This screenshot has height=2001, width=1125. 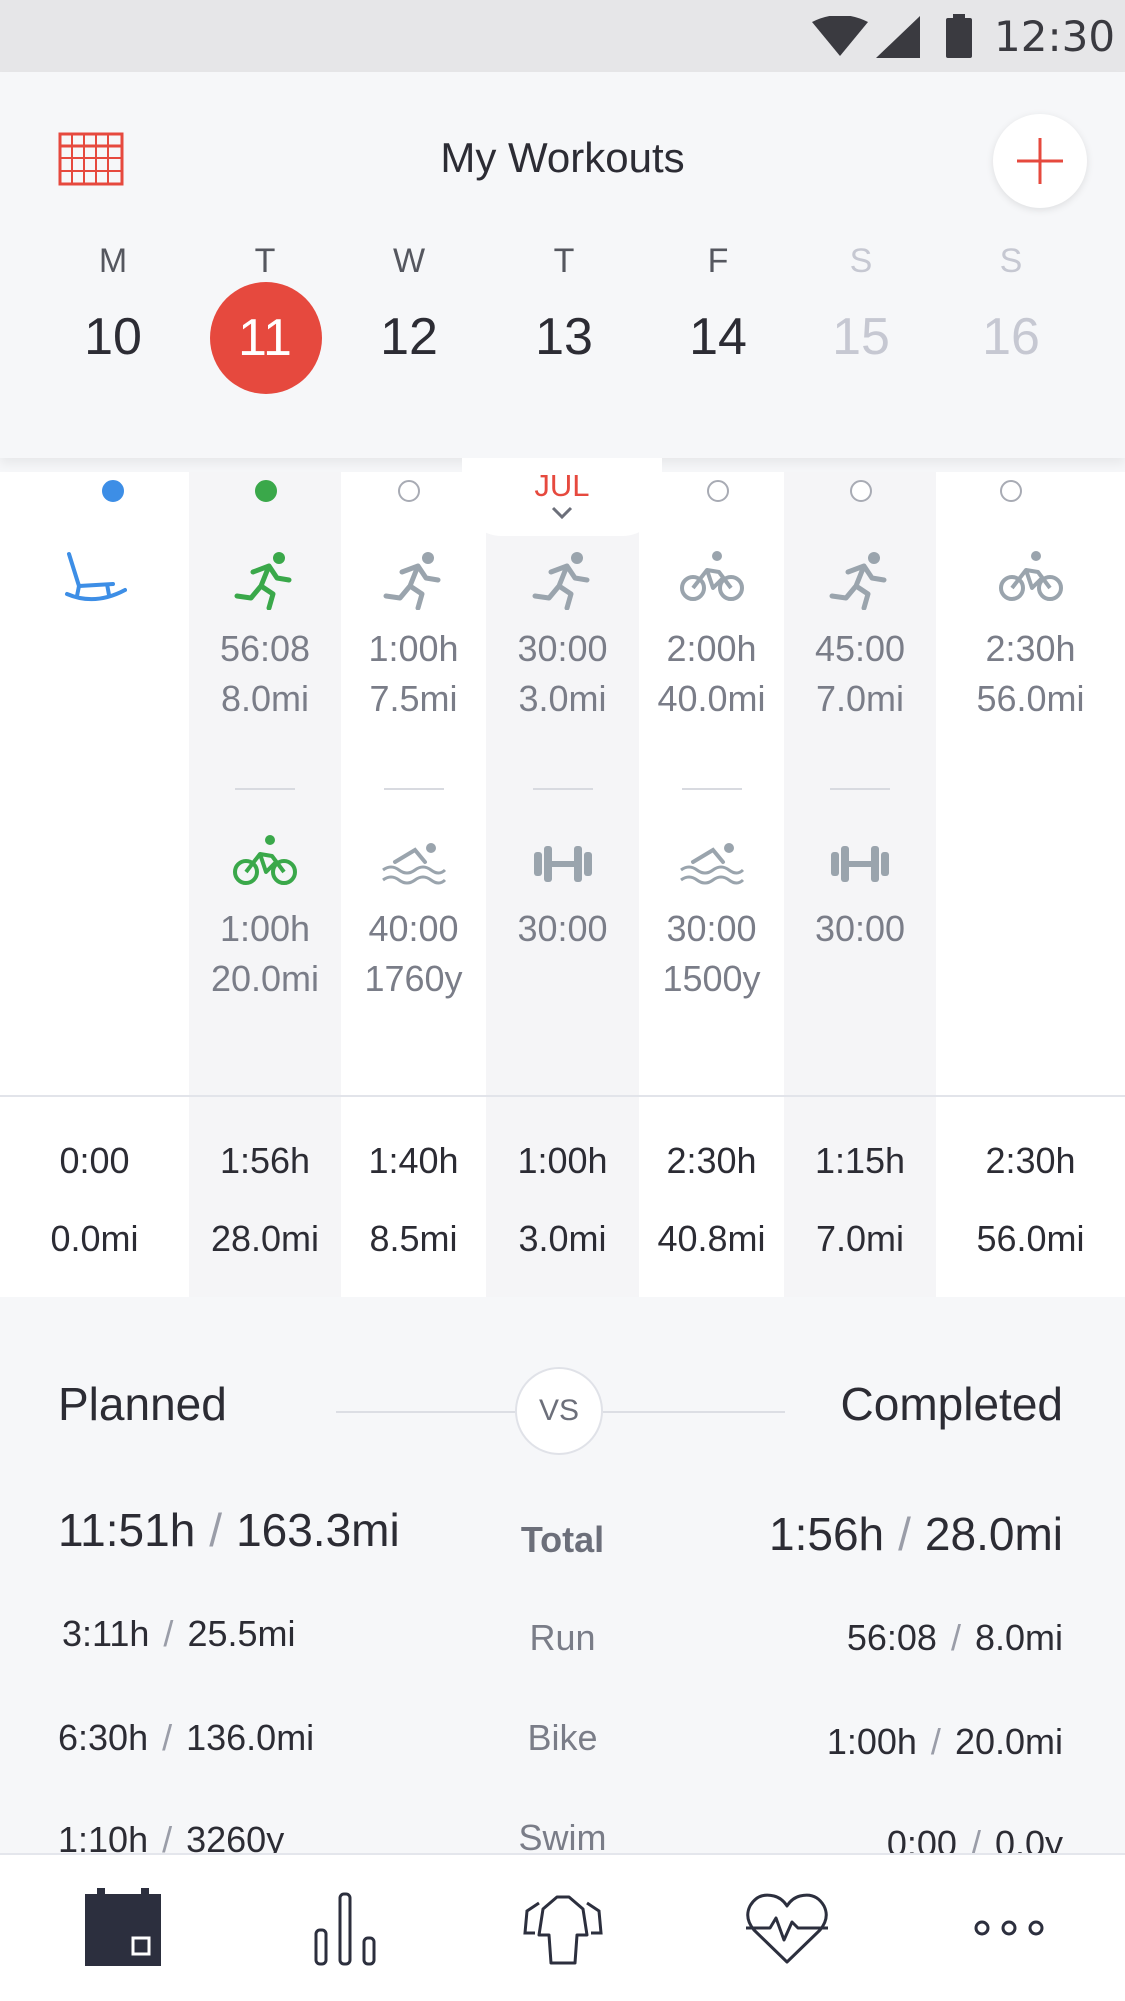 I want to click on battery-icon, so click(x=959, y=36).